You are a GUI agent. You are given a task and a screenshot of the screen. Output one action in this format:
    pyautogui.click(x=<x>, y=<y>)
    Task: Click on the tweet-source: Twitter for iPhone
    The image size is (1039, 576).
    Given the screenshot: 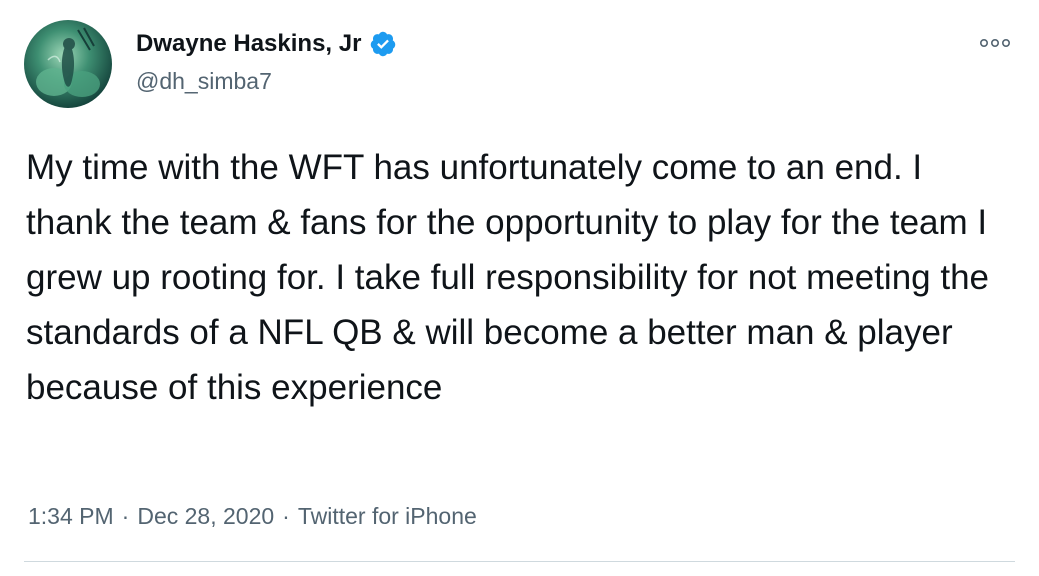 What is the action you would take?
    pyautogui.click(x=387, y=516)
    